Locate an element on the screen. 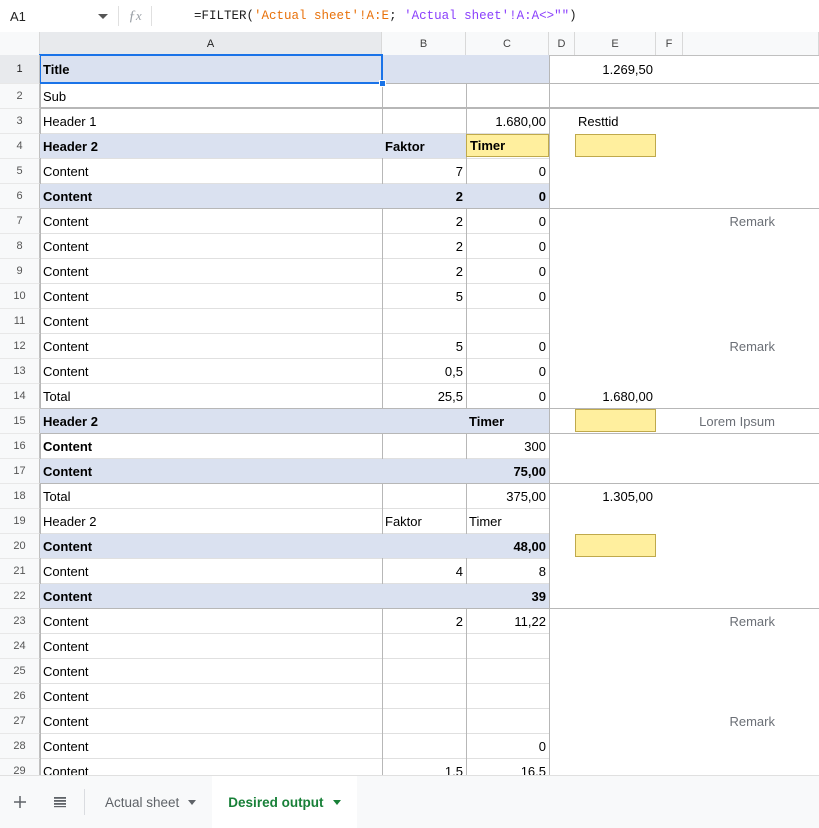  row-header-2: 2 is located at coordinates (20, 96).